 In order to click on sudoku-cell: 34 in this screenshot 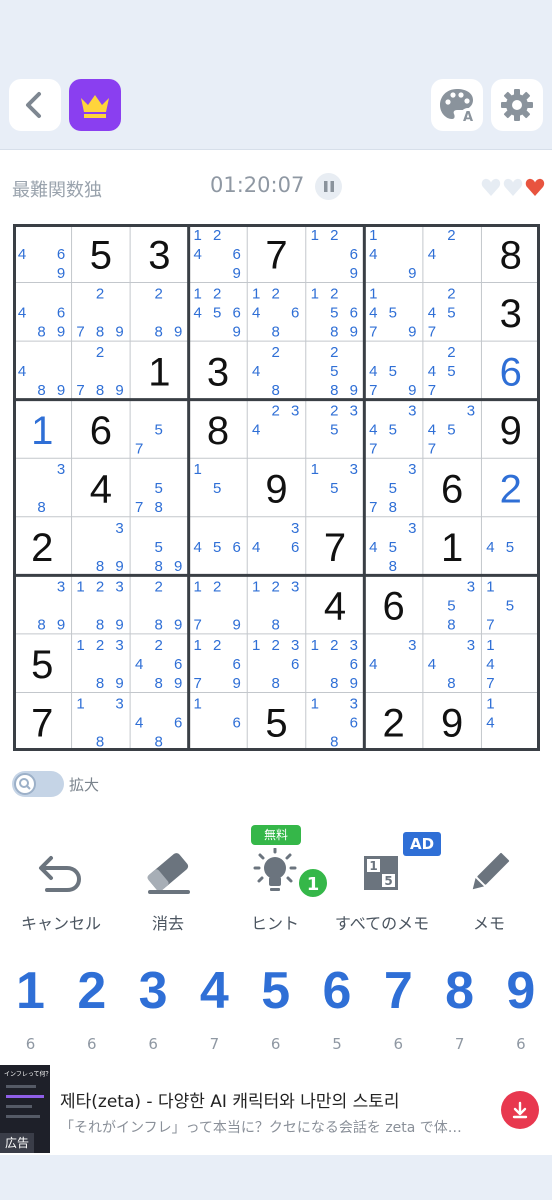, I will do `click(393, 663)`.